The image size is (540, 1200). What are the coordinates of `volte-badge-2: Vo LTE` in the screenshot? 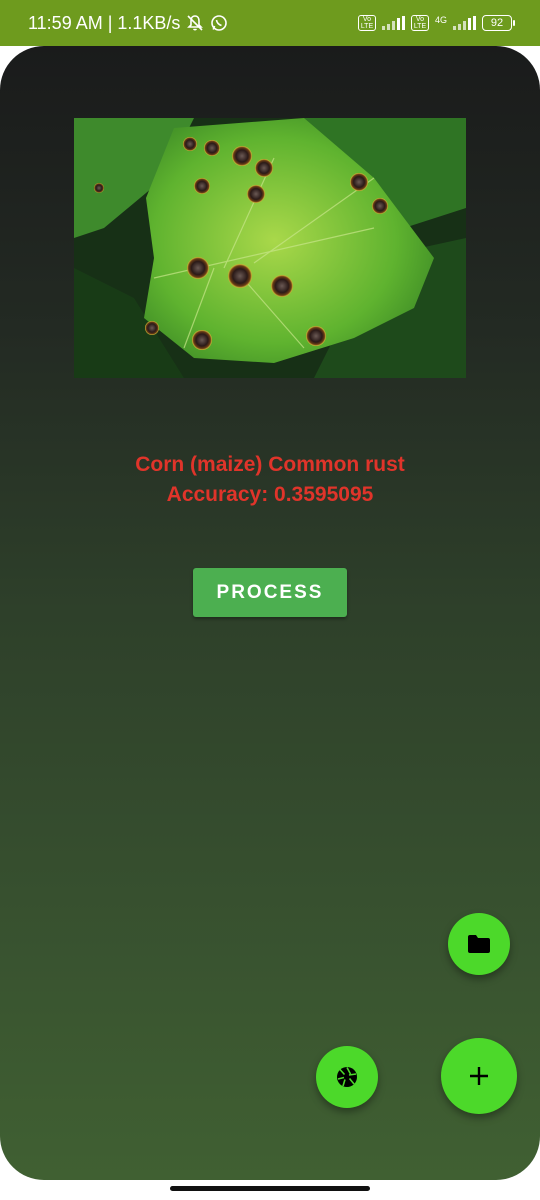 It's located at (419, 23).